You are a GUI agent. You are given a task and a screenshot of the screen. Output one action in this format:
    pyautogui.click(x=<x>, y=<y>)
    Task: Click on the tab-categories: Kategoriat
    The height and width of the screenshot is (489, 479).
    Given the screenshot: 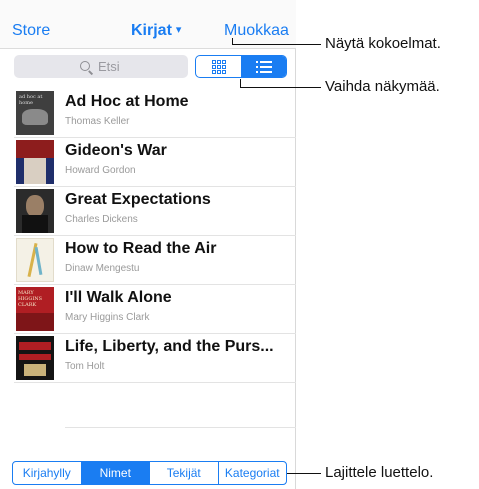 What is the action you would take?
    pyautogui.click(x=253, y=473)
    